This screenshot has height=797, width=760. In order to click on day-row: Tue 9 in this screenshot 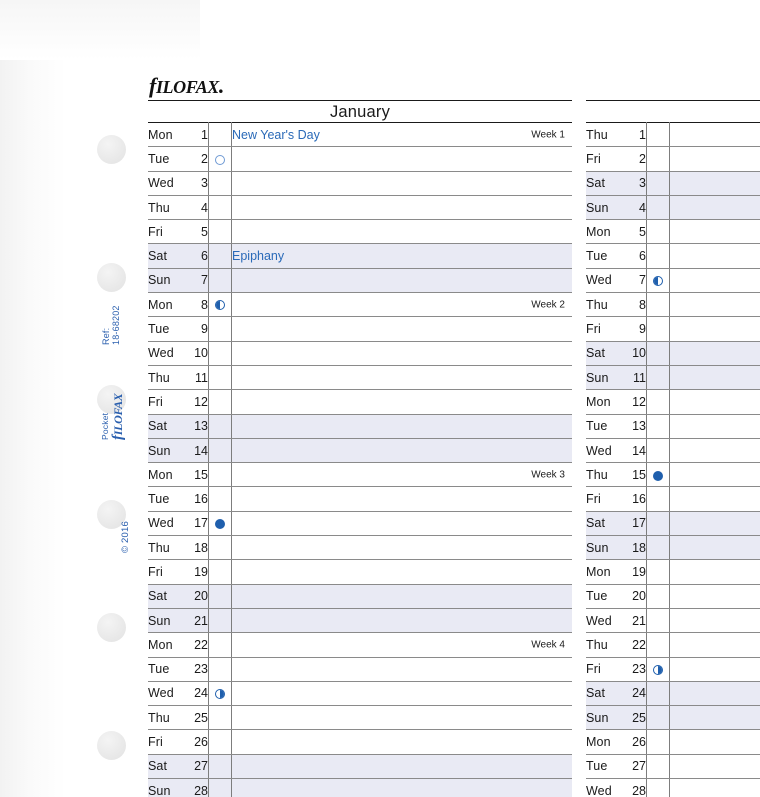, I will do `click(360, 329)`.